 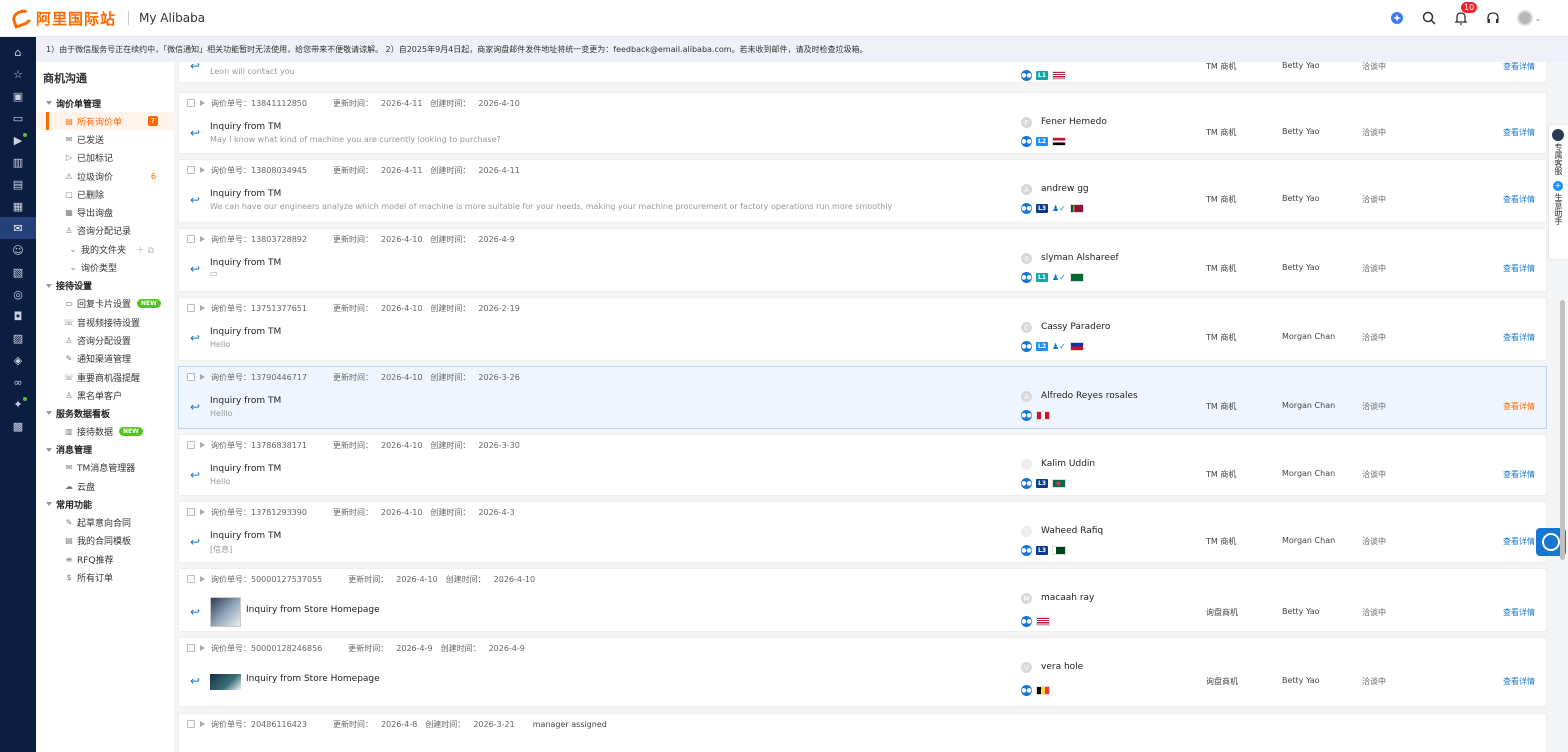 What do you see at coordinates (105, 559) in the screenshot?
I see `sidebar-item: ≡ RFQ推荐` at bounding box center [105, 559].